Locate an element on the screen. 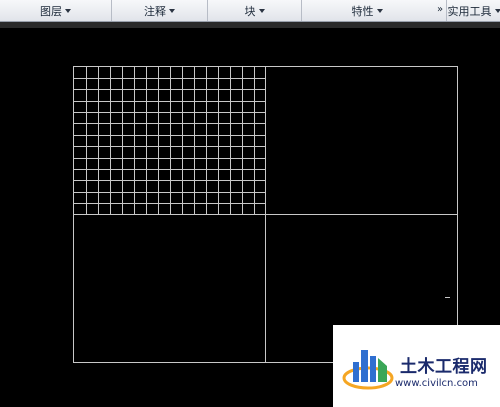 This screenshot has height=407, width=500. block-panel-label: 块 is located at coordinates (250, 11).